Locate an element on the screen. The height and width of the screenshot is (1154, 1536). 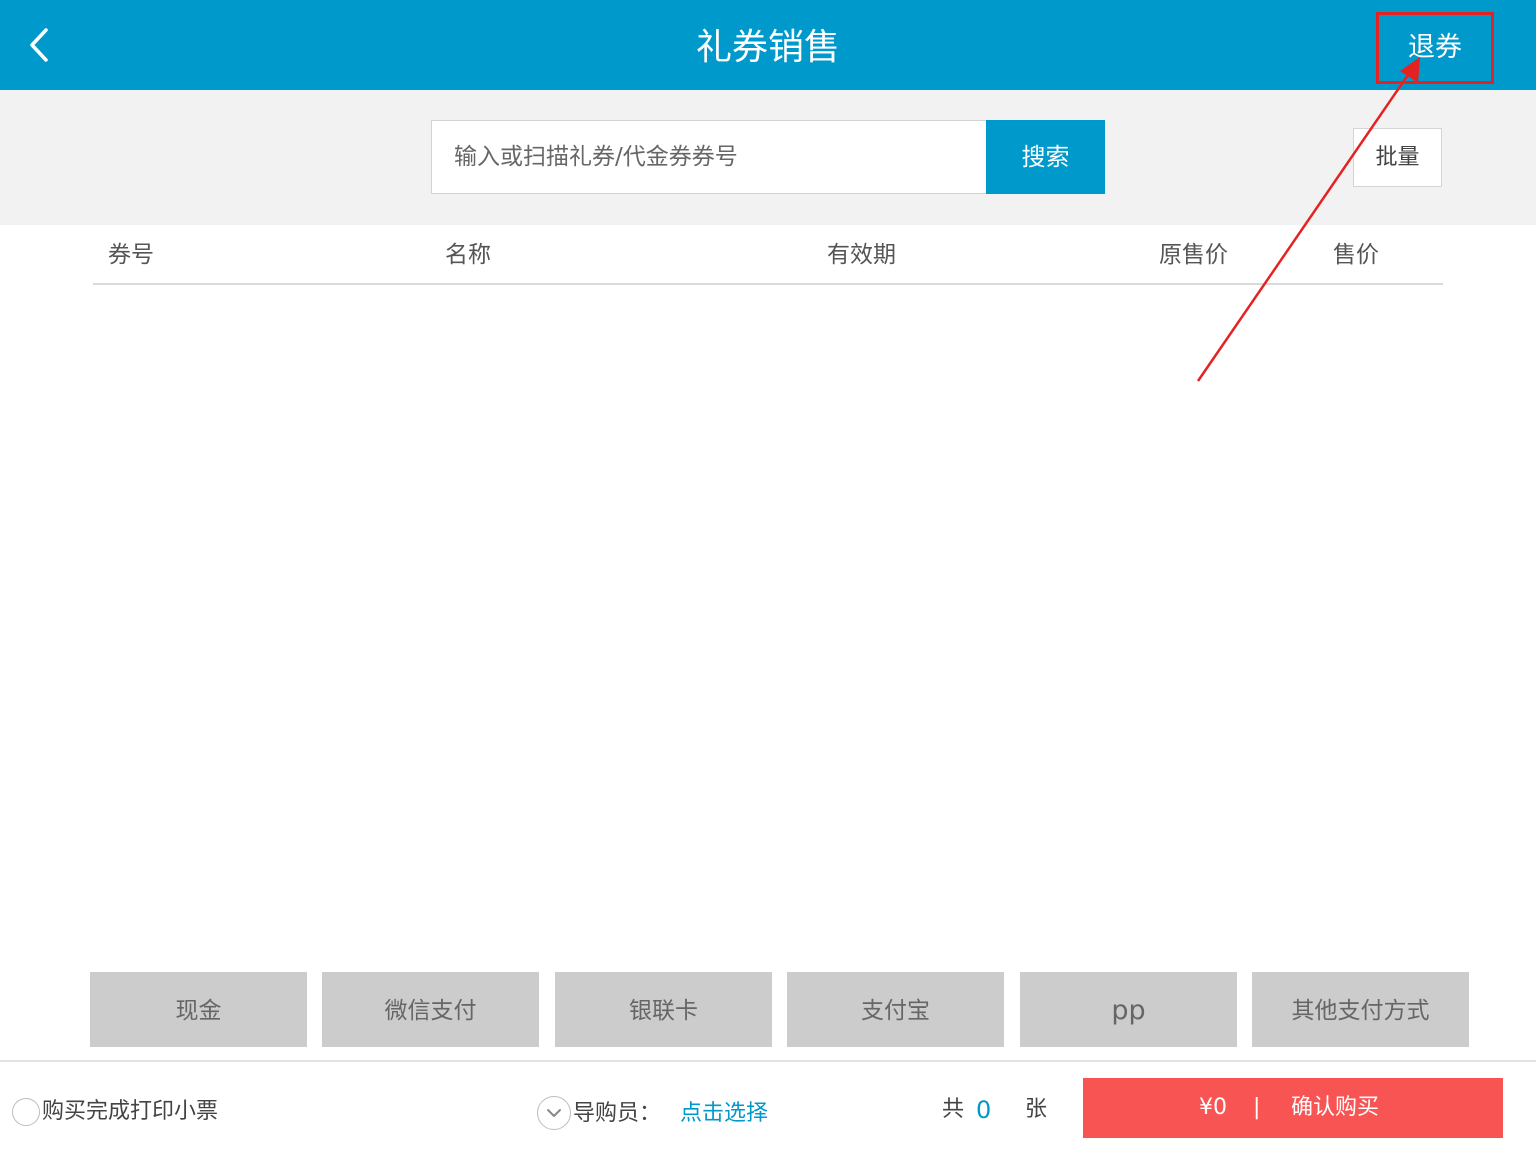
voucher-table-header: 券号 名称 有效期 原售价 售价 is located at coordinates (768, 255).